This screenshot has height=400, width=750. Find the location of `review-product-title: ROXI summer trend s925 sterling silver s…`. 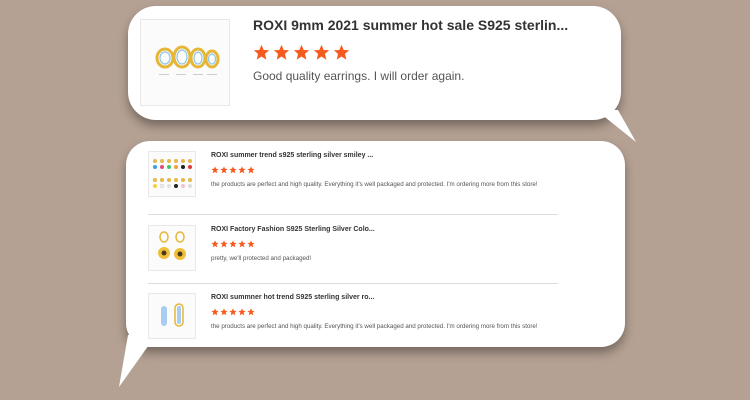

review-product-title: ROXI summer trend s925 sterling silver s… is located at coordinates (292, 155).